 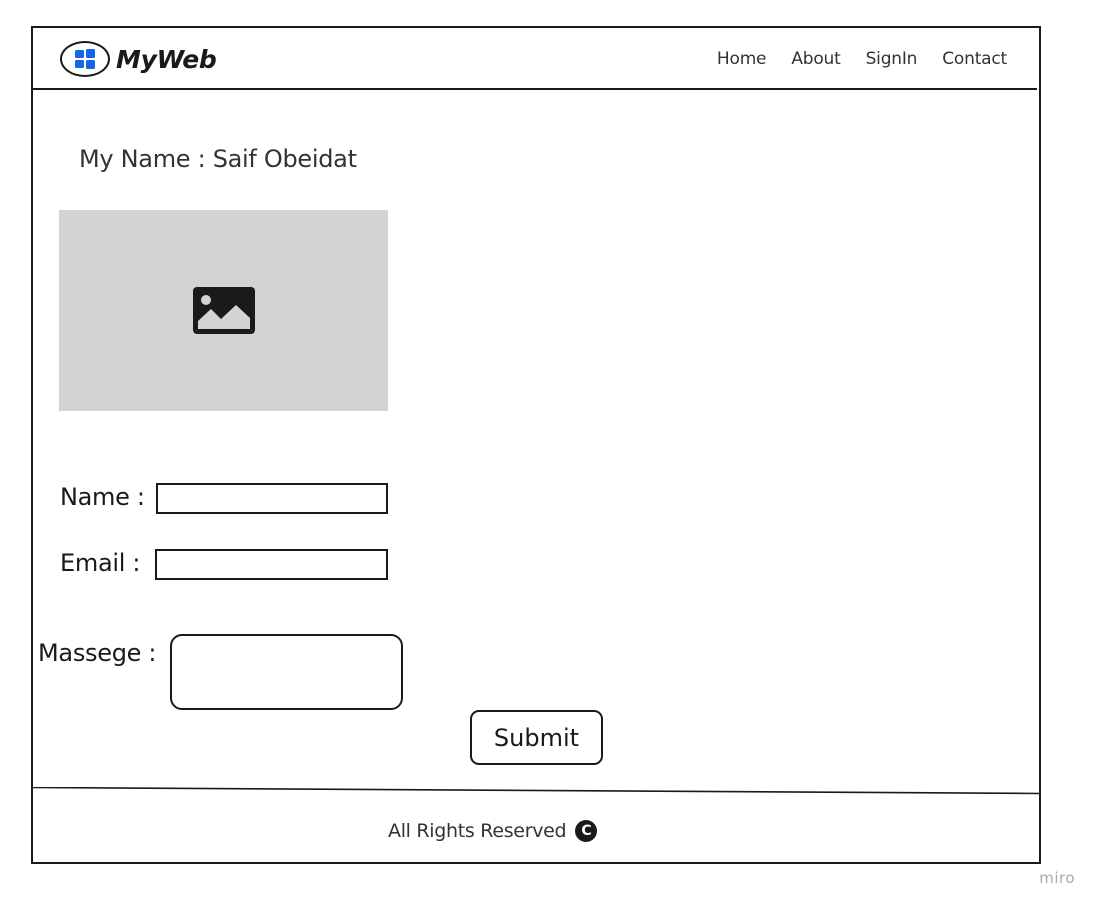 I want to click on nav-signin: SignIn, so click(x=892, y=59).